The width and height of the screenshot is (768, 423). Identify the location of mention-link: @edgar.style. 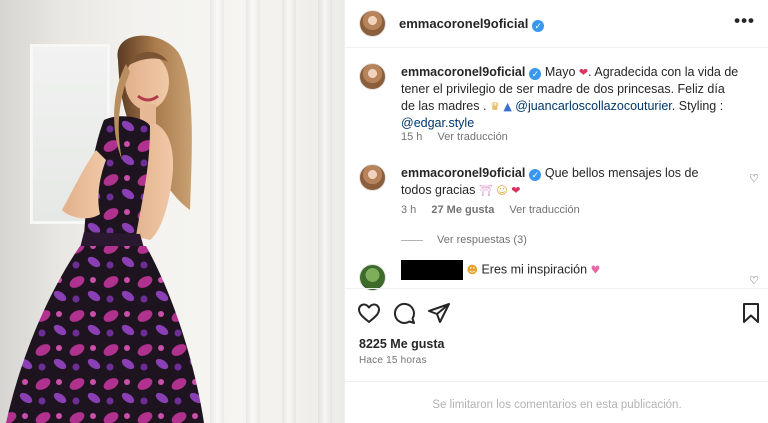
(437, 123).